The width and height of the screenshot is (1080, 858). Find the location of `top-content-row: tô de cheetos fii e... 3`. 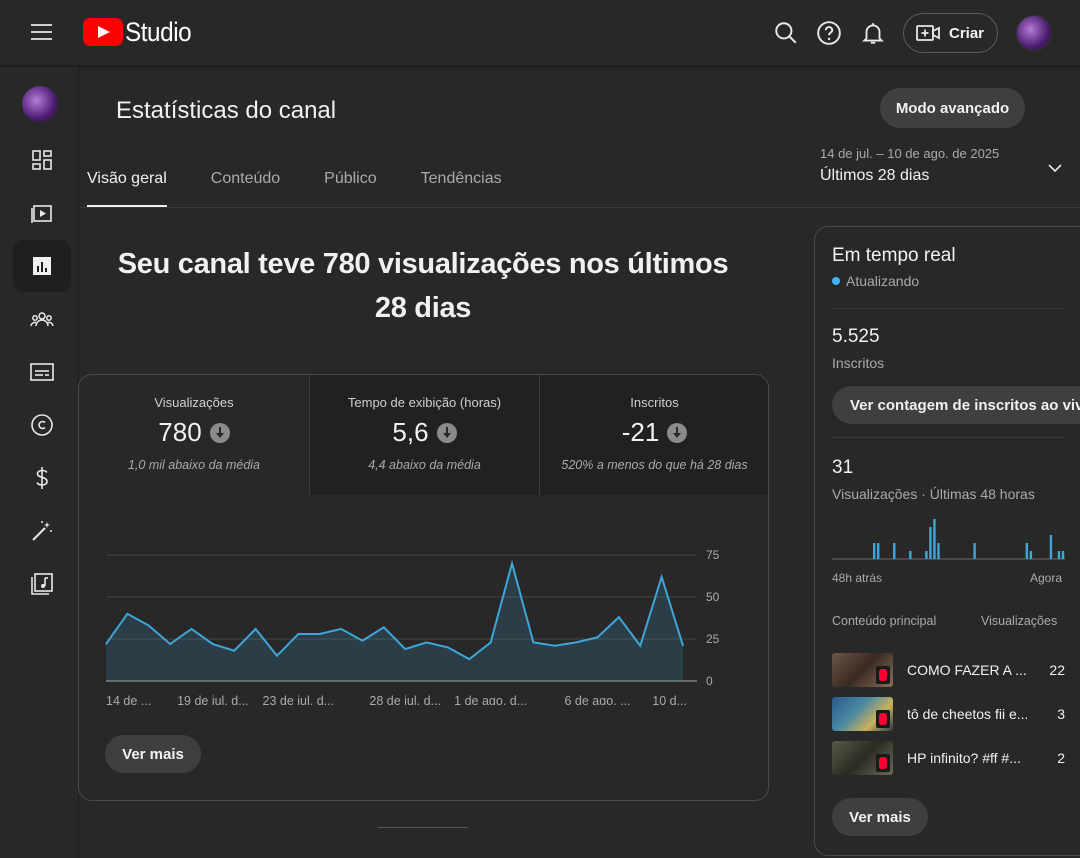

top-content-row: tô de cheetos fii e... 3 is located at coordinates (948, 714).